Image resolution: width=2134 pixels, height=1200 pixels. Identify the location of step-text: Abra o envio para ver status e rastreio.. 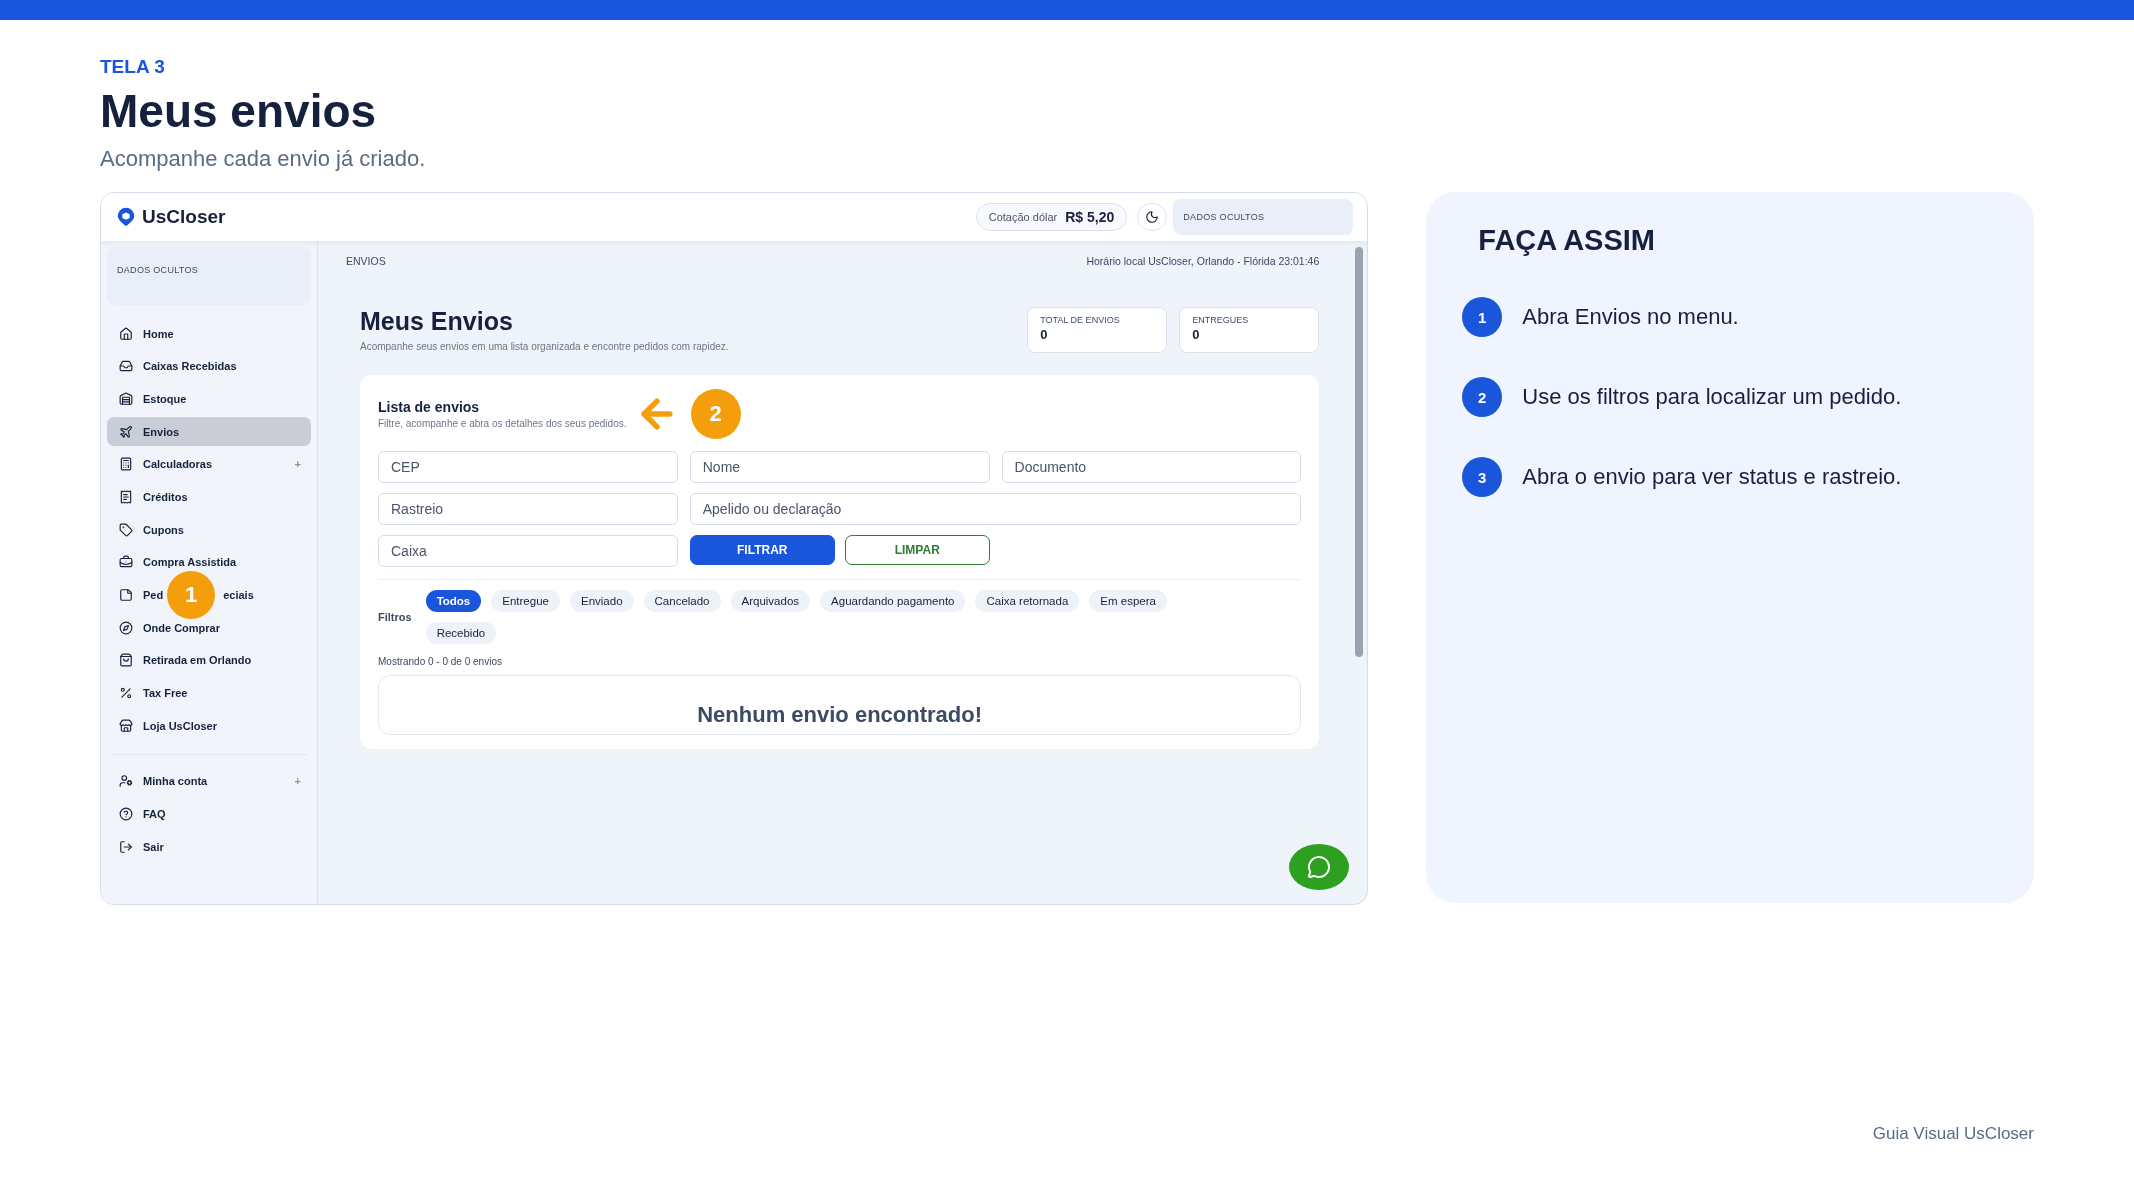
(1712, 477).